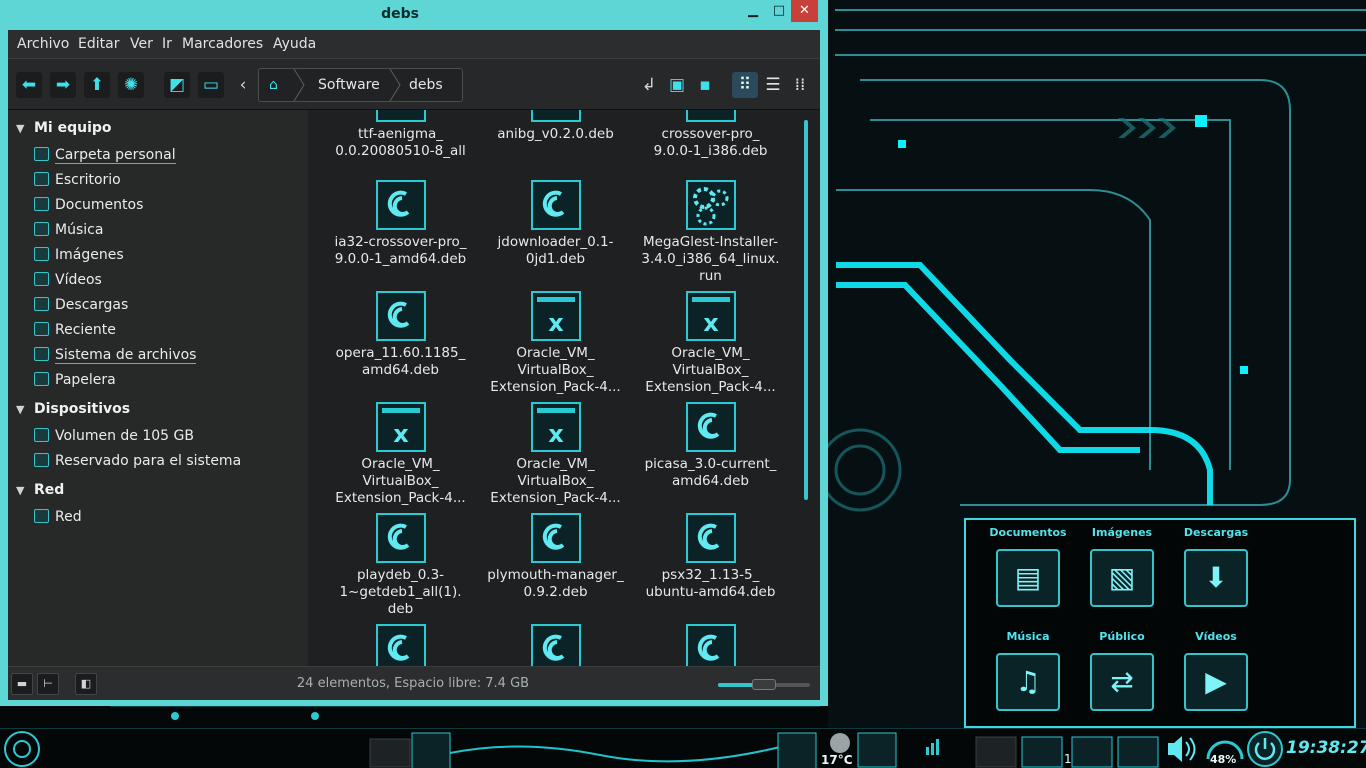  I want to click on sidebar-item-videos: Vídeos, so click(68, 283).